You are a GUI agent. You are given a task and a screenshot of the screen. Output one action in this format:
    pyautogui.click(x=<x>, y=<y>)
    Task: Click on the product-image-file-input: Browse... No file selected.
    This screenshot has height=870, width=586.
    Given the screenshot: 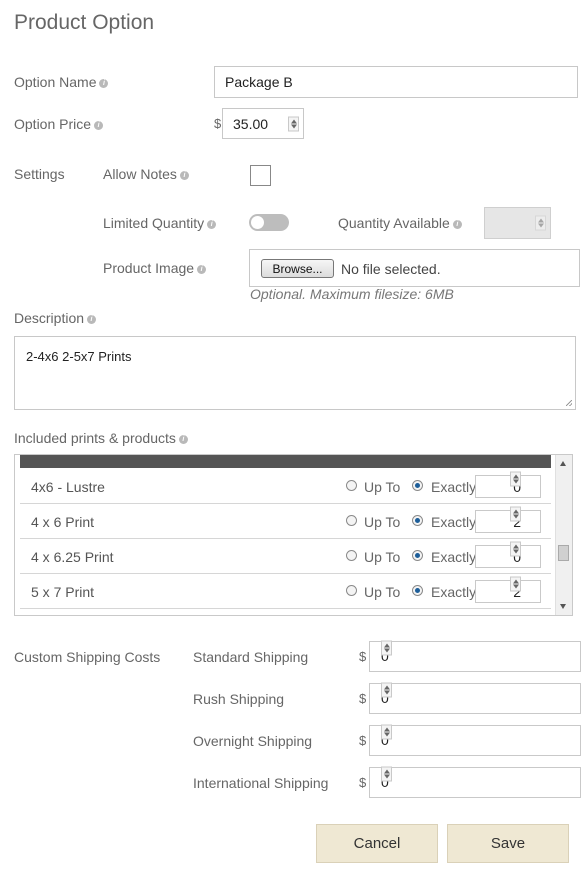 What is the action you would take?
    pyautogui.click(x=414, y=268)
    